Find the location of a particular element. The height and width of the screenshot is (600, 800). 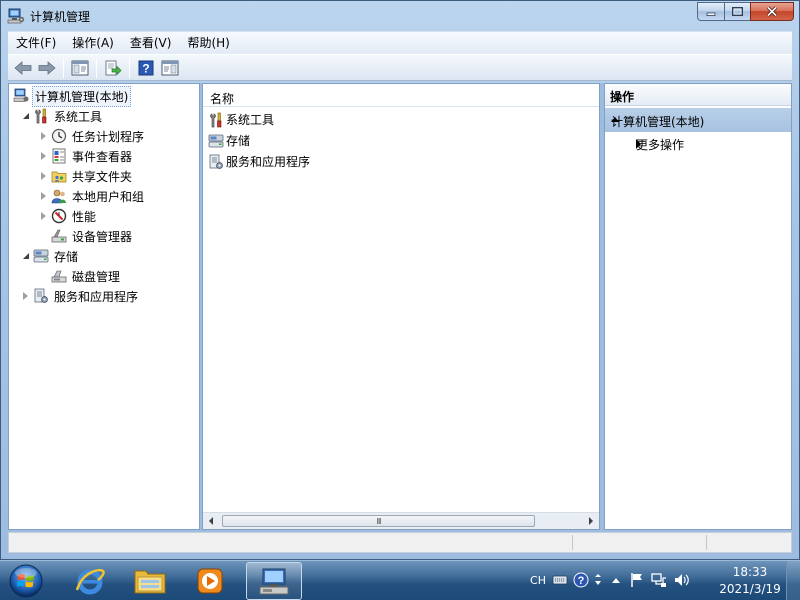

taskbar-computer-management is located at coordinates (274, 581).